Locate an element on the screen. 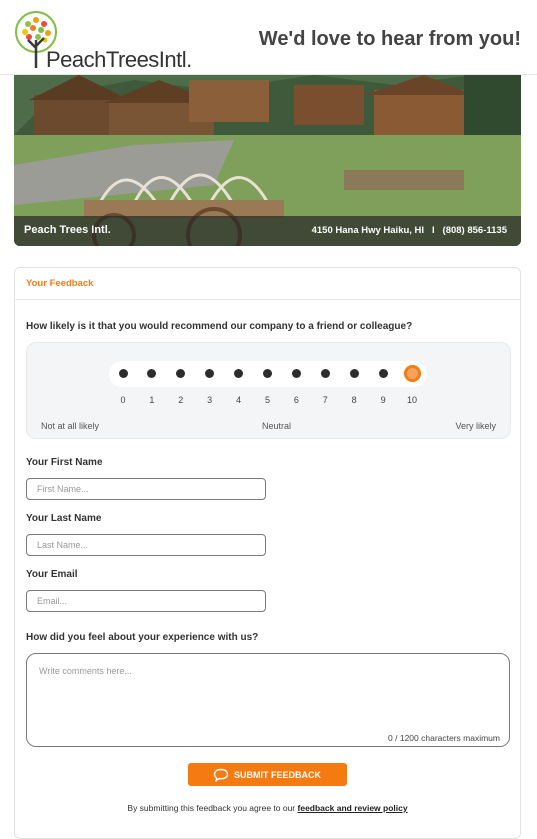  nps-option-label: 0 is located at coordinates (123, 400).